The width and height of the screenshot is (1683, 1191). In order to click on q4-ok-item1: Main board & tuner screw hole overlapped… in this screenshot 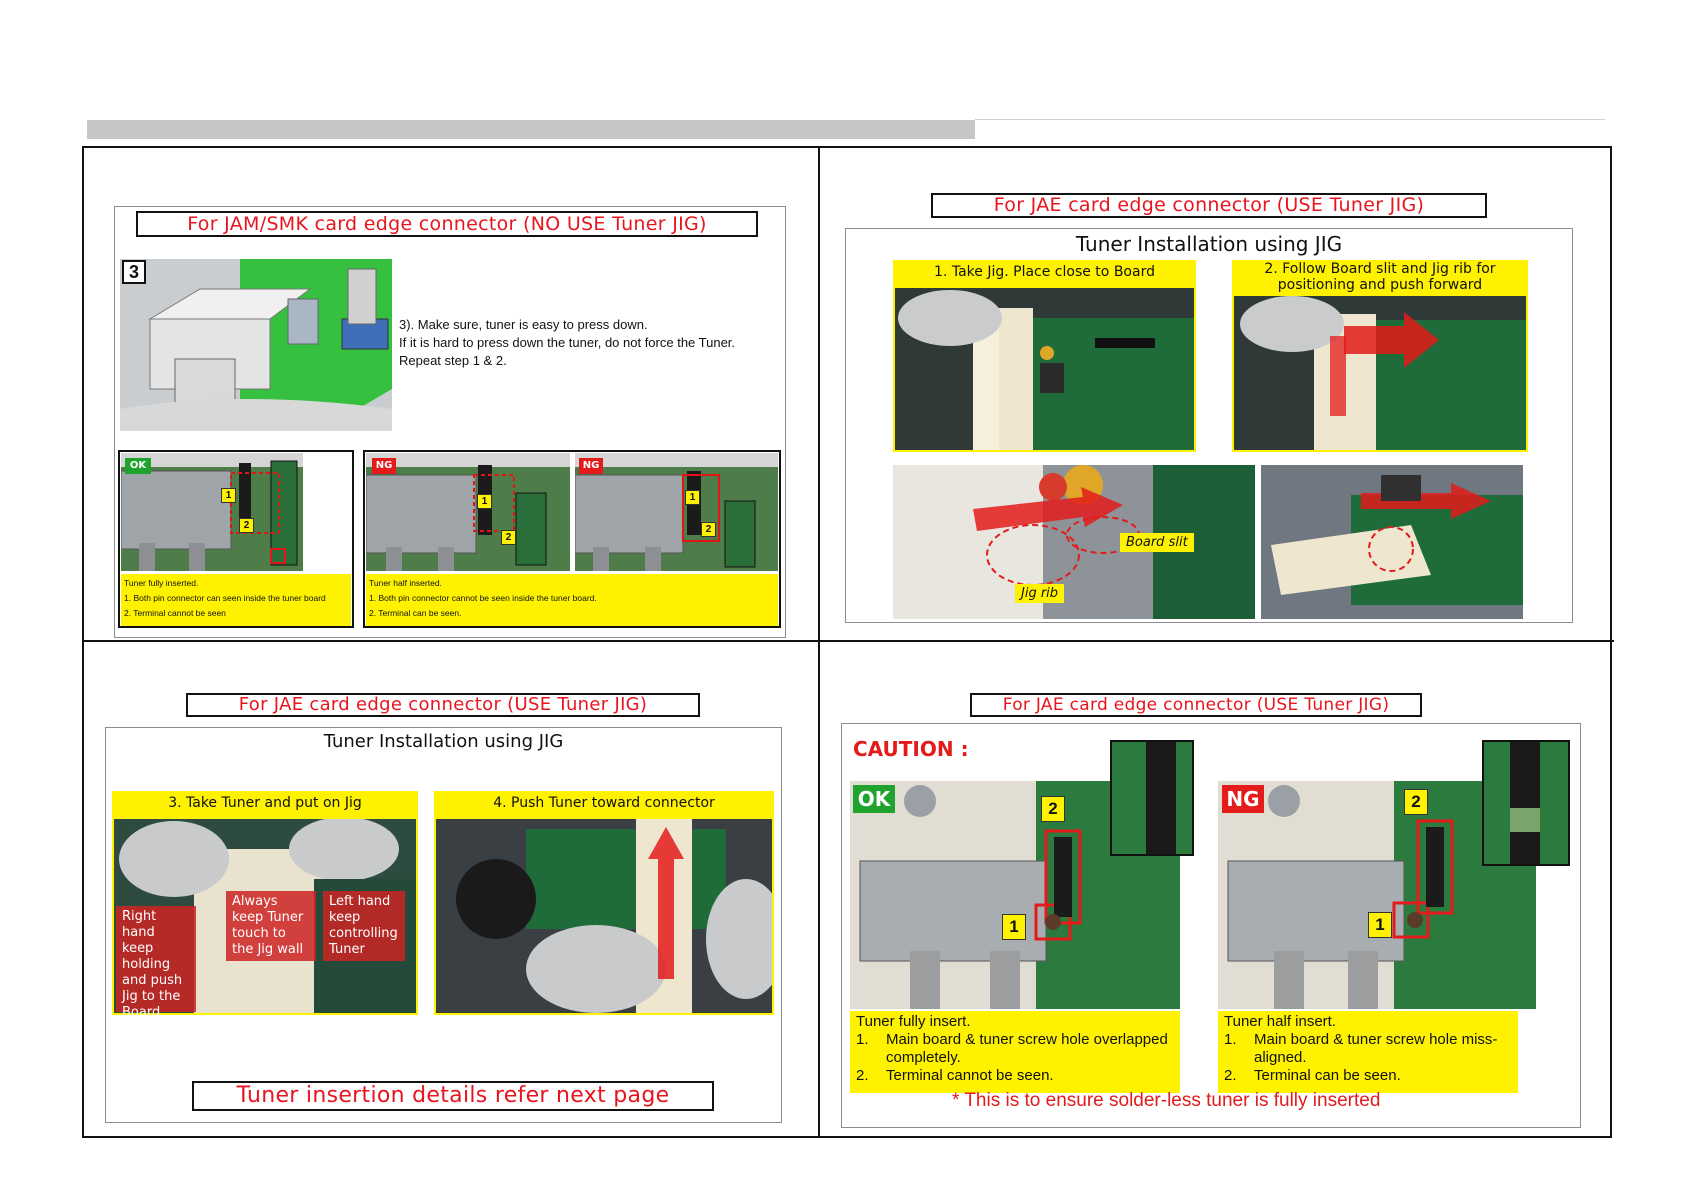, I will do `click(1027, 1048)`.